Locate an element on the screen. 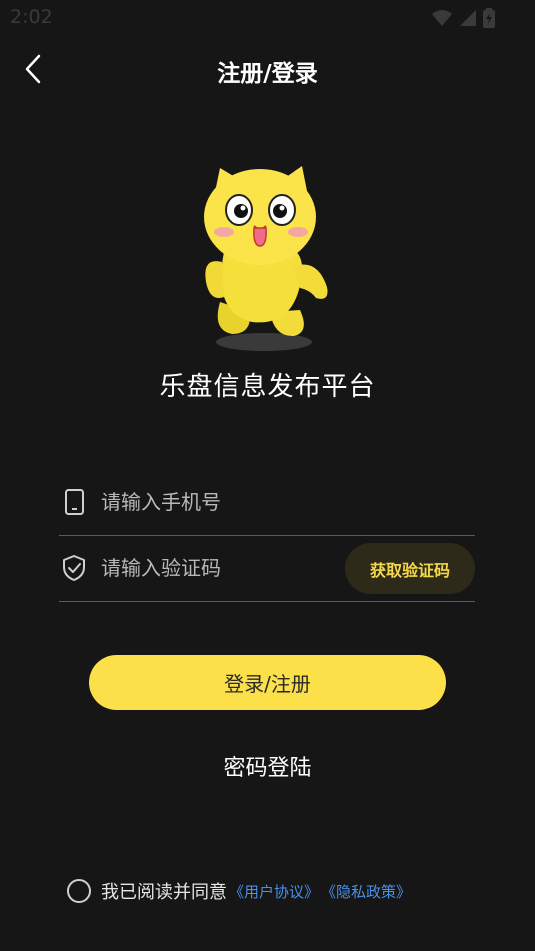 This screenshot has width=535, height=951. password-login-link: 密码登陆 is located at coordinates (267, 766).